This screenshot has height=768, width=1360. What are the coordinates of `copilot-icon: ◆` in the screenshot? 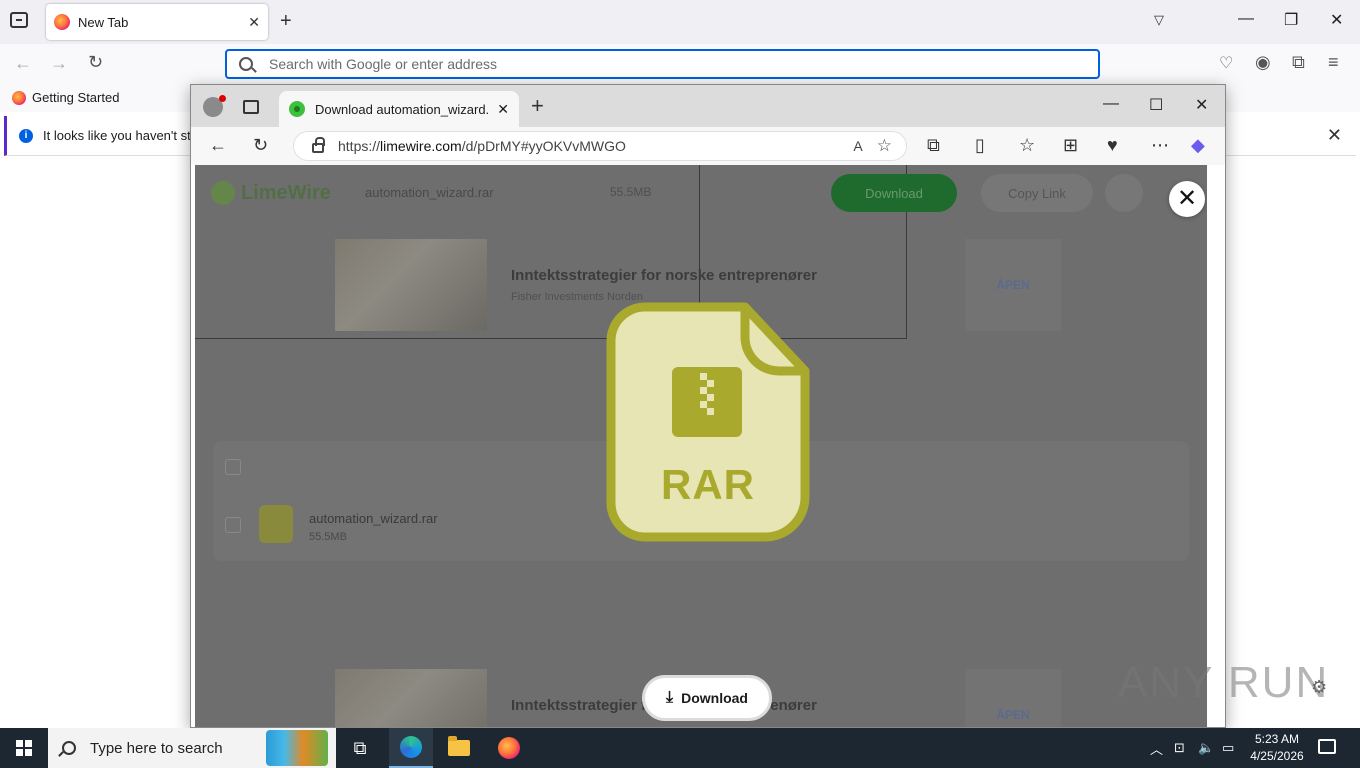 It's located at (1198, 145).